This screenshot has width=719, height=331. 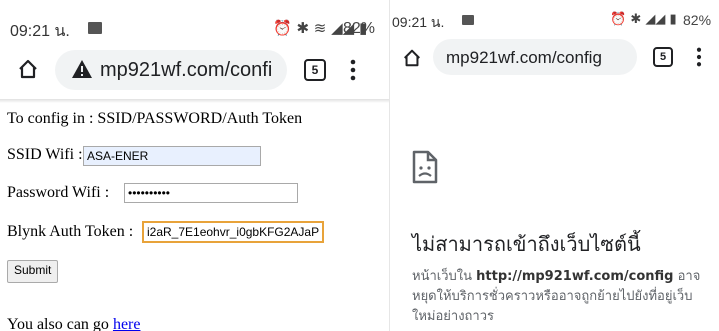 I want to click on password-label: Password Wifi :, so click(x=58, y=192).